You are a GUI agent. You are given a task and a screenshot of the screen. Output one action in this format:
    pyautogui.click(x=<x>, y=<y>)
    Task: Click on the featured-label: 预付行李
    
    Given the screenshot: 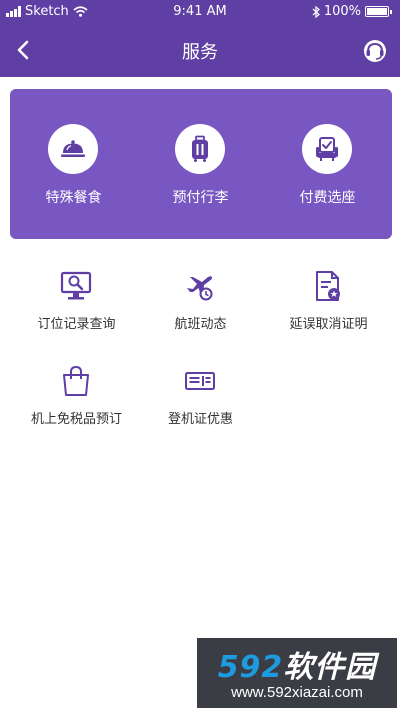 What is the action you would take?
    pyautogui.click(x=200, y=198)
    